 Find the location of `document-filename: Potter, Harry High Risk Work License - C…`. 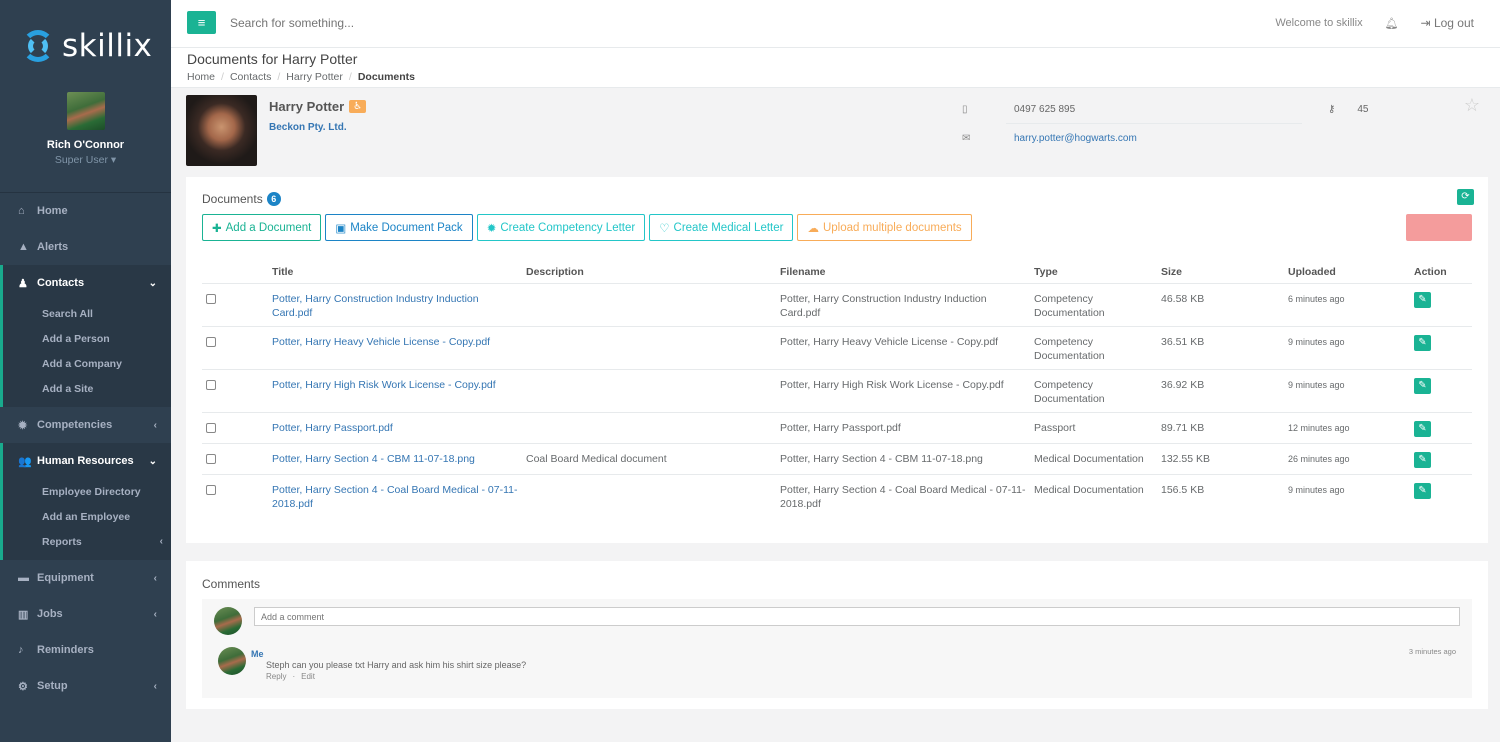

document-filename: Potter, Harry High Risk Work License - C… is located at coordinates (903, 391).